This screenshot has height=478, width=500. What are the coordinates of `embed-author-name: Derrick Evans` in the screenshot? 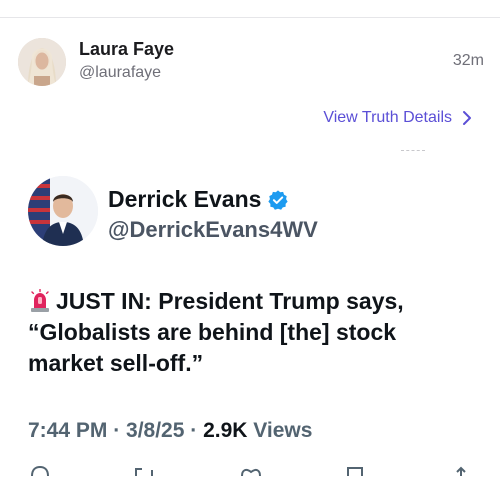 It's located at (184, 199).